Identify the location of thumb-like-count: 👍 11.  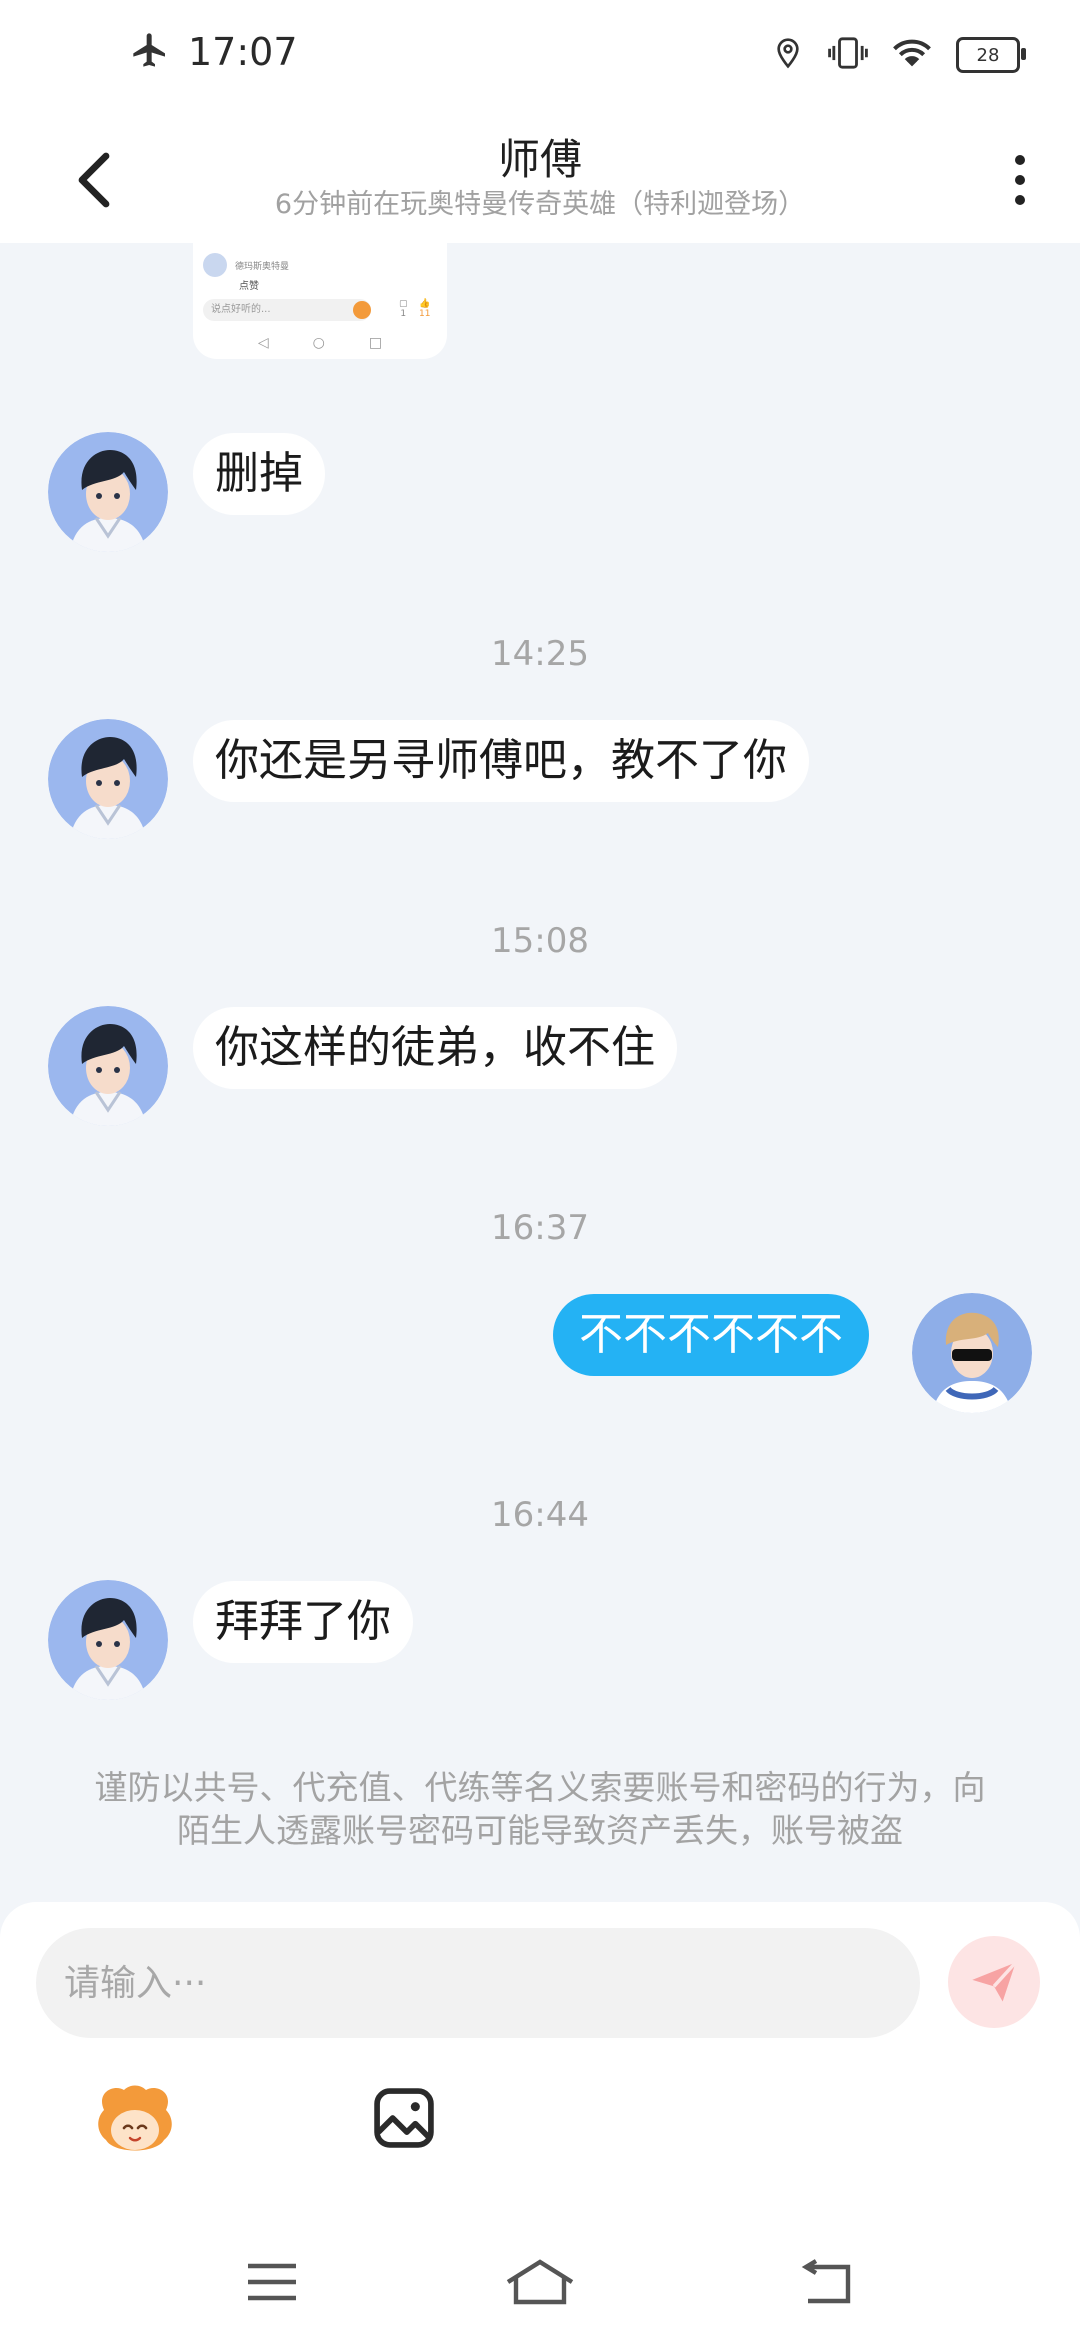
(425, 309).